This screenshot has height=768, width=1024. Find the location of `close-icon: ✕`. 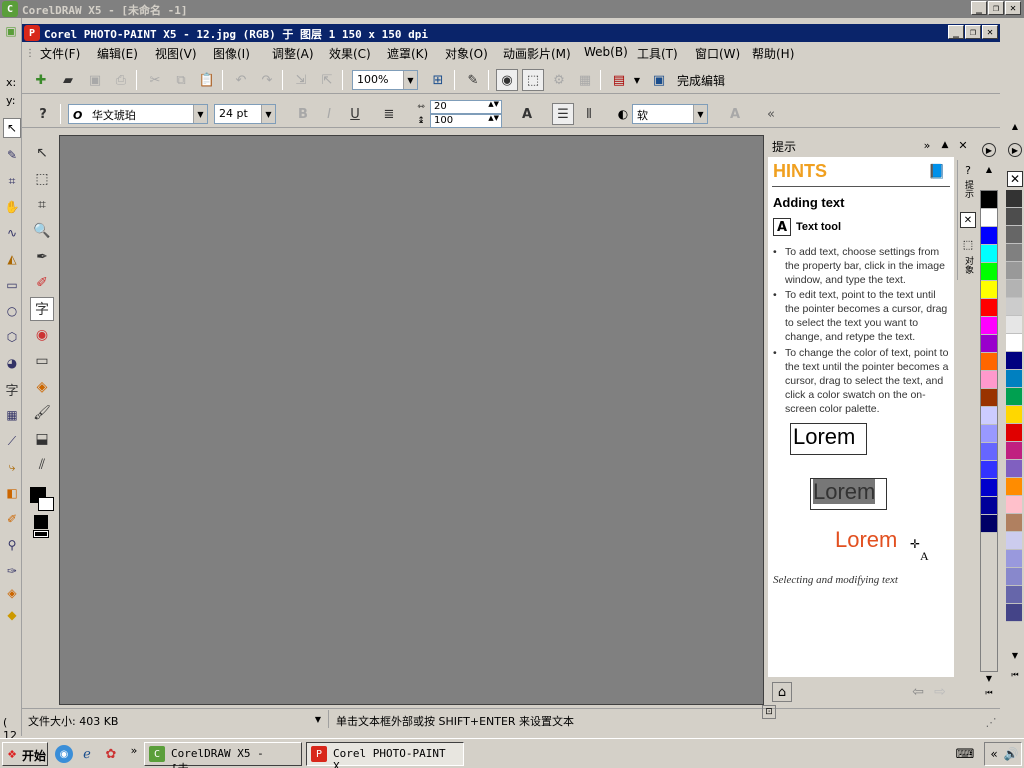

close-icon: ✕ is located at coordinates (968, 220).